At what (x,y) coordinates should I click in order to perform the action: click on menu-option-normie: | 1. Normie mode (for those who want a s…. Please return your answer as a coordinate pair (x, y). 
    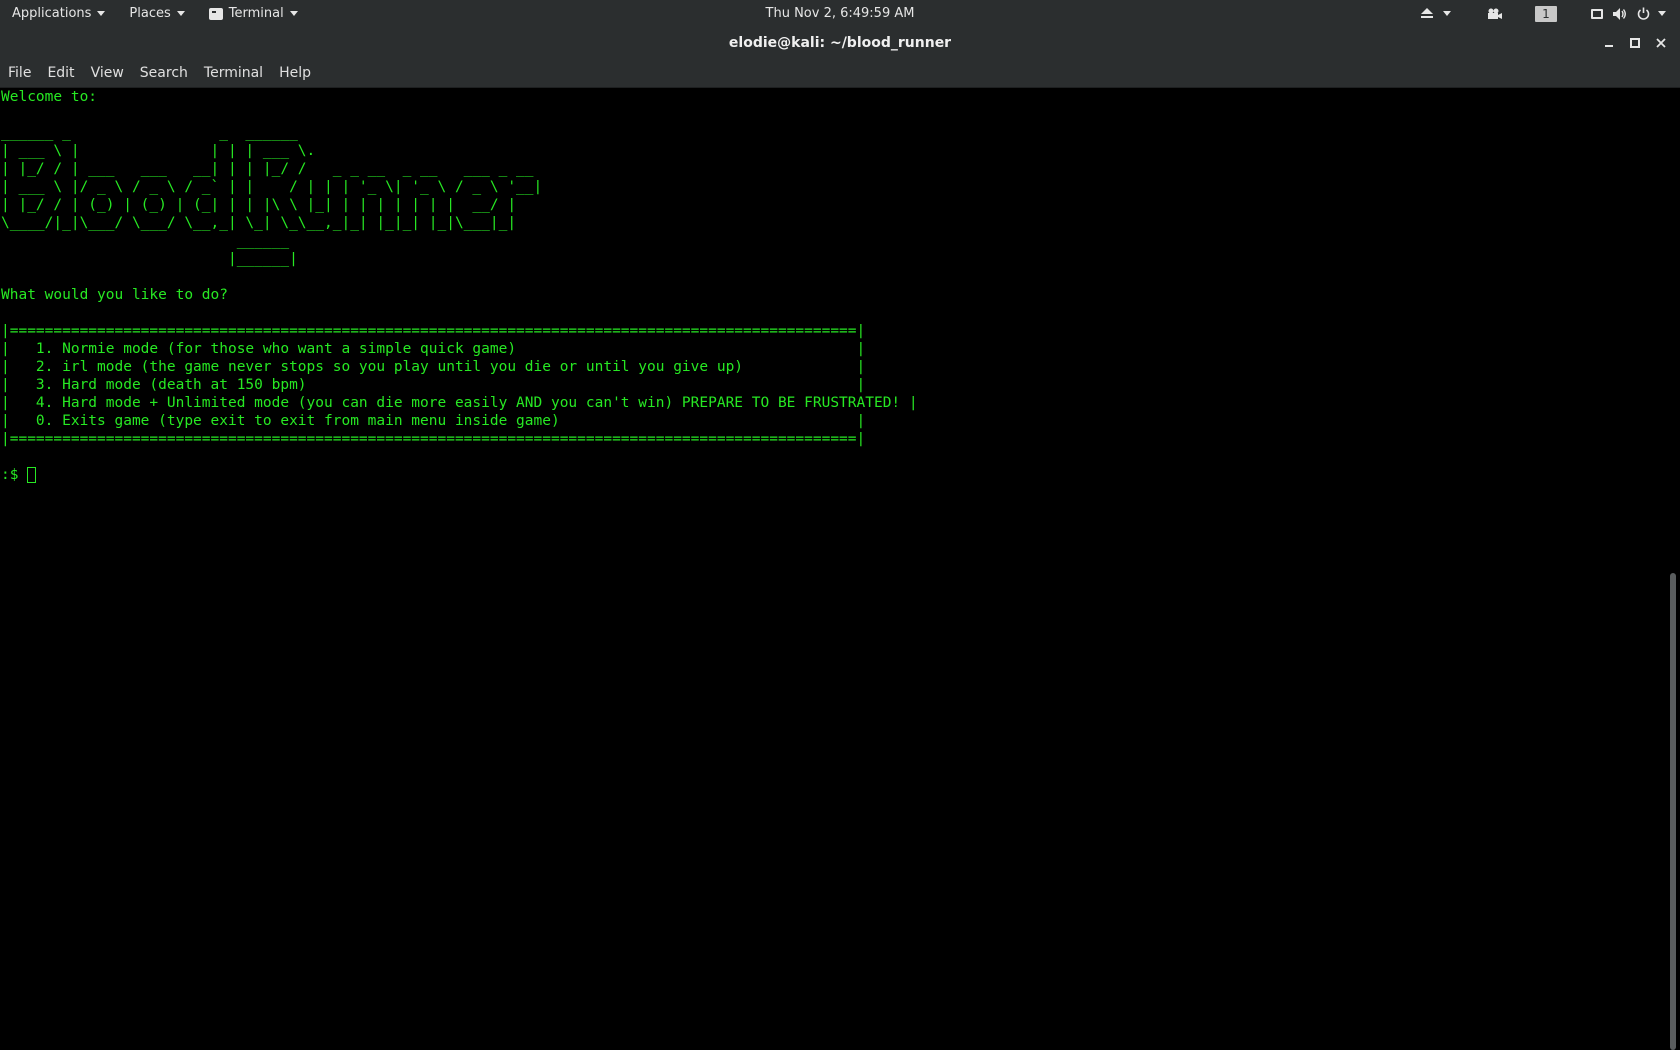
    Looking at the image, I should click on (433, 349).